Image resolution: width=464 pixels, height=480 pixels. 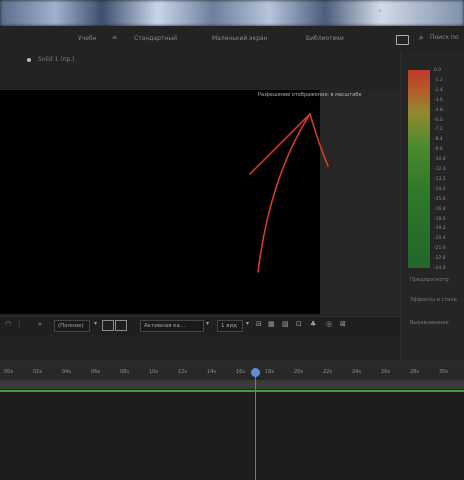 I want to click on zoom-value: (Полное), so click(x=71, y=326).